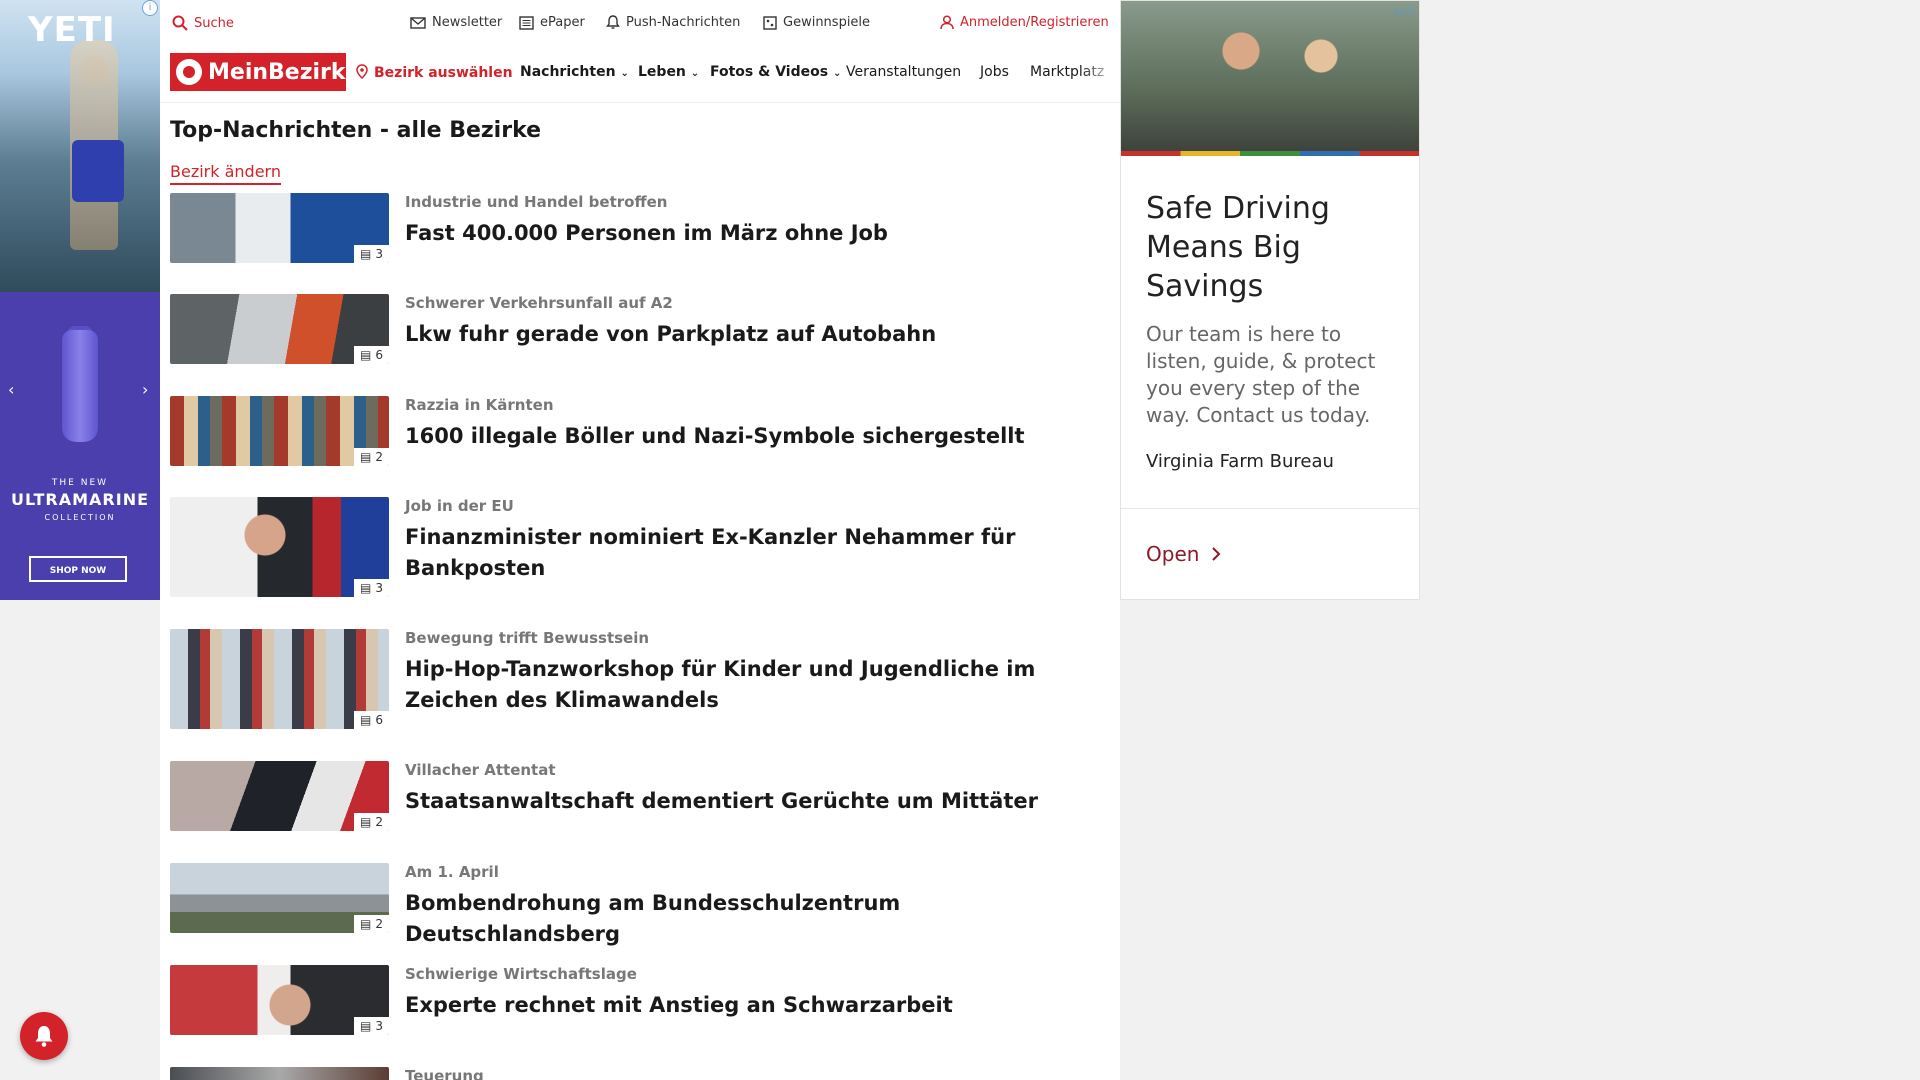  What do you see at coordinates (467, 22) in the screenshot?
I see `newsletter-label: Newsletter` at bounding box center [467, 22].